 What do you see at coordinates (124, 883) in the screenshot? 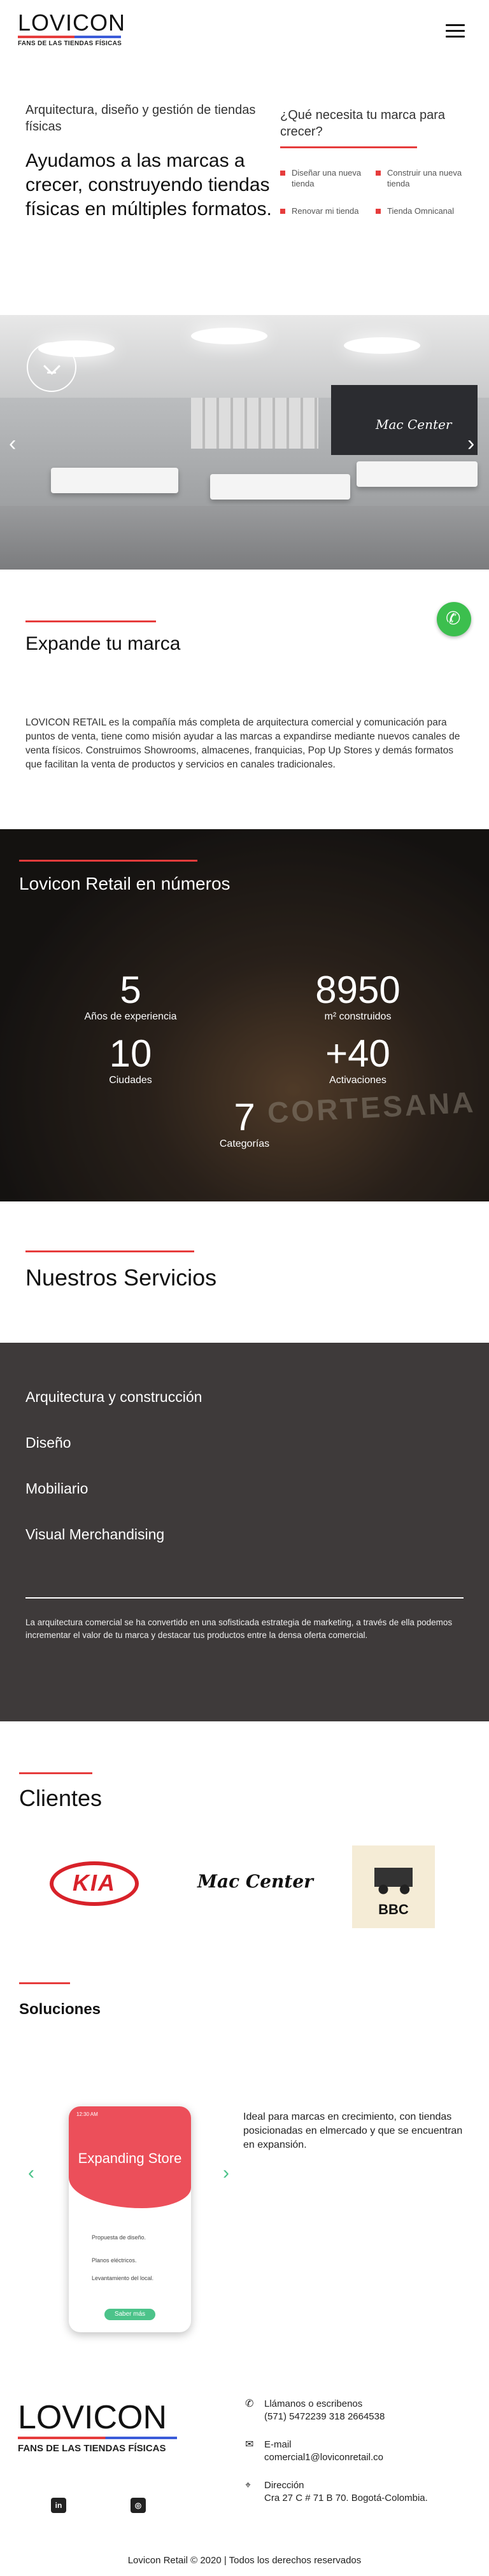
I see `stats-title: Lovicon Retail en números` at bounding box center [124, 883].